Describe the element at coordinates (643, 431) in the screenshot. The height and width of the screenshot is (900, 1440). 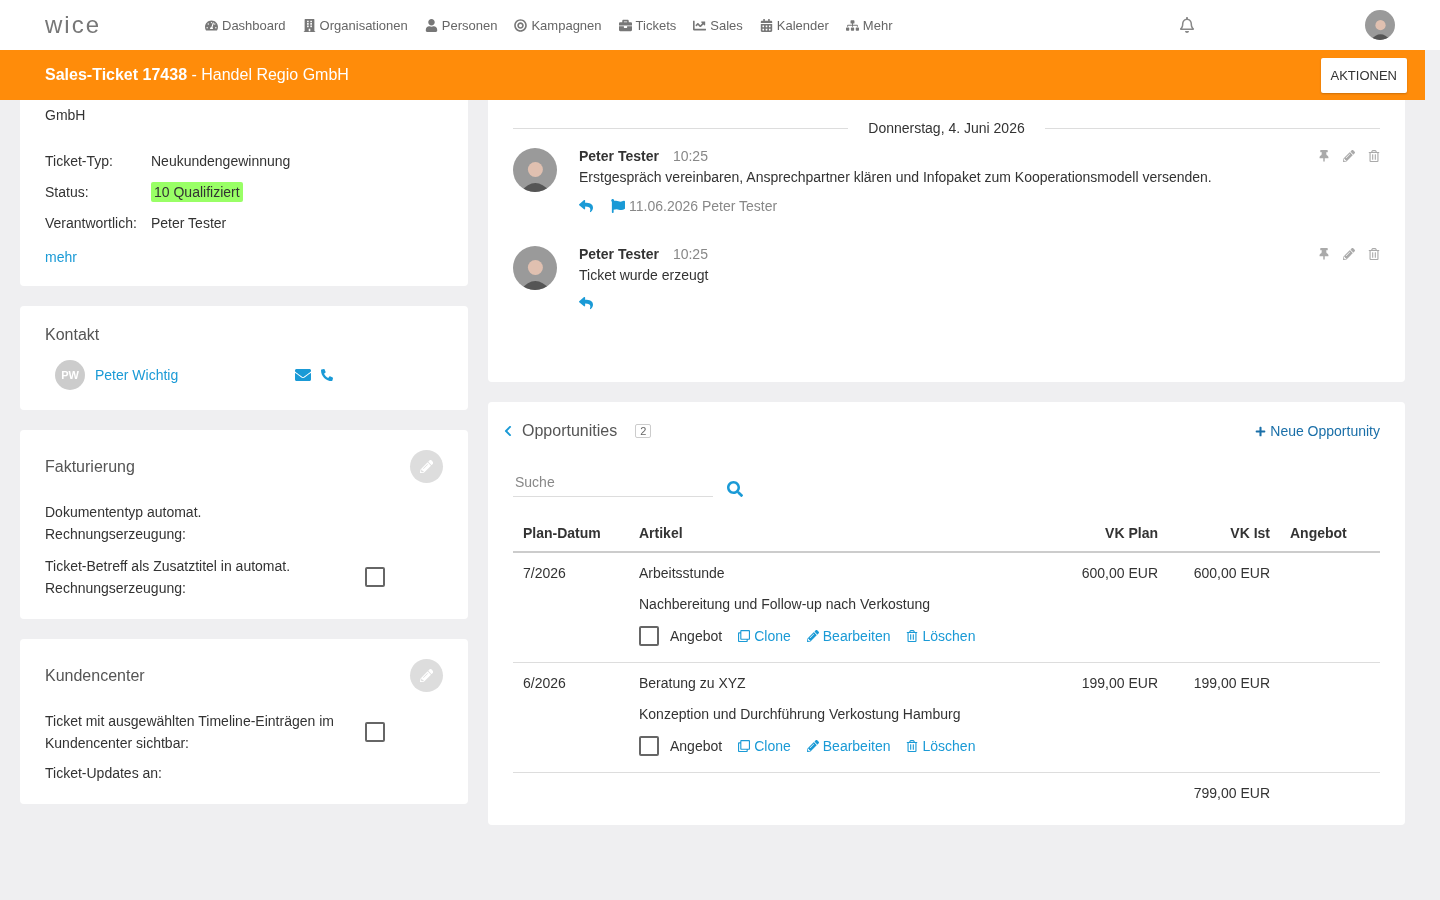
I see `count-badge: 2` at that location.